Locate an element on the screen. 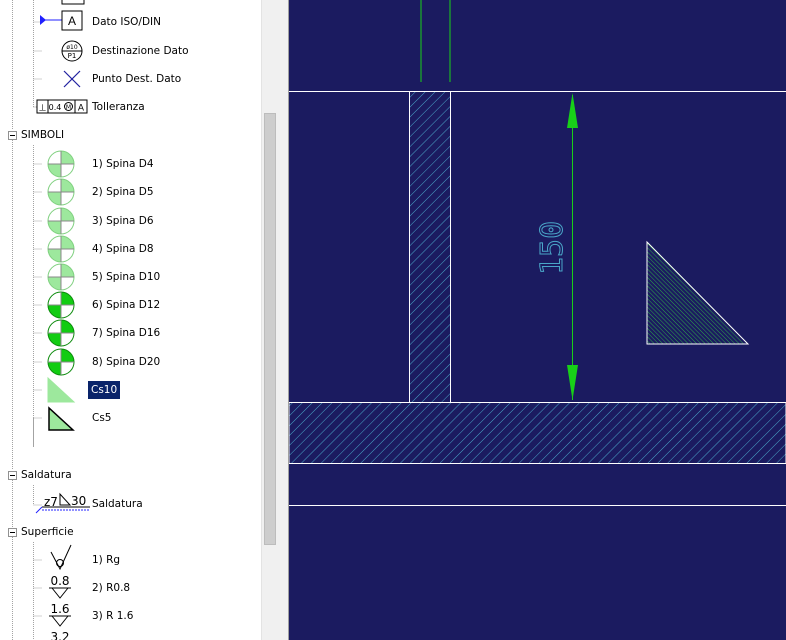  hatched-plate-section is located at coordinates (537, 433).